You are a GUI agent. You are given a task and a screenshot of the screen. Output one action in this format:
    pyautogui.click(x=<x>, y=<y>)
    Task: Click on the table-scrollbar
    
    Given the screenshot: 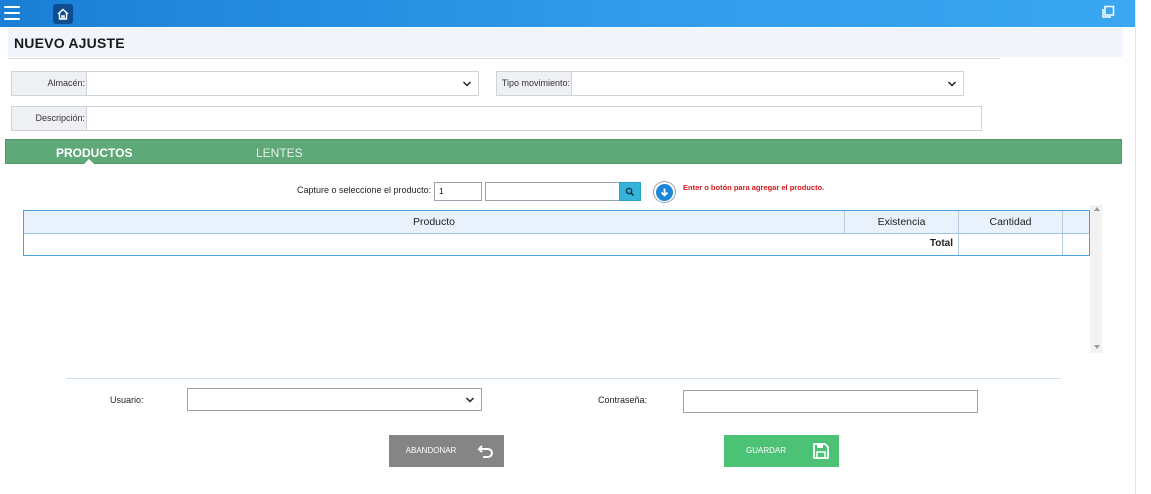 What is the action you would take?
    pyautogui.click(x=1096, y=279)
    